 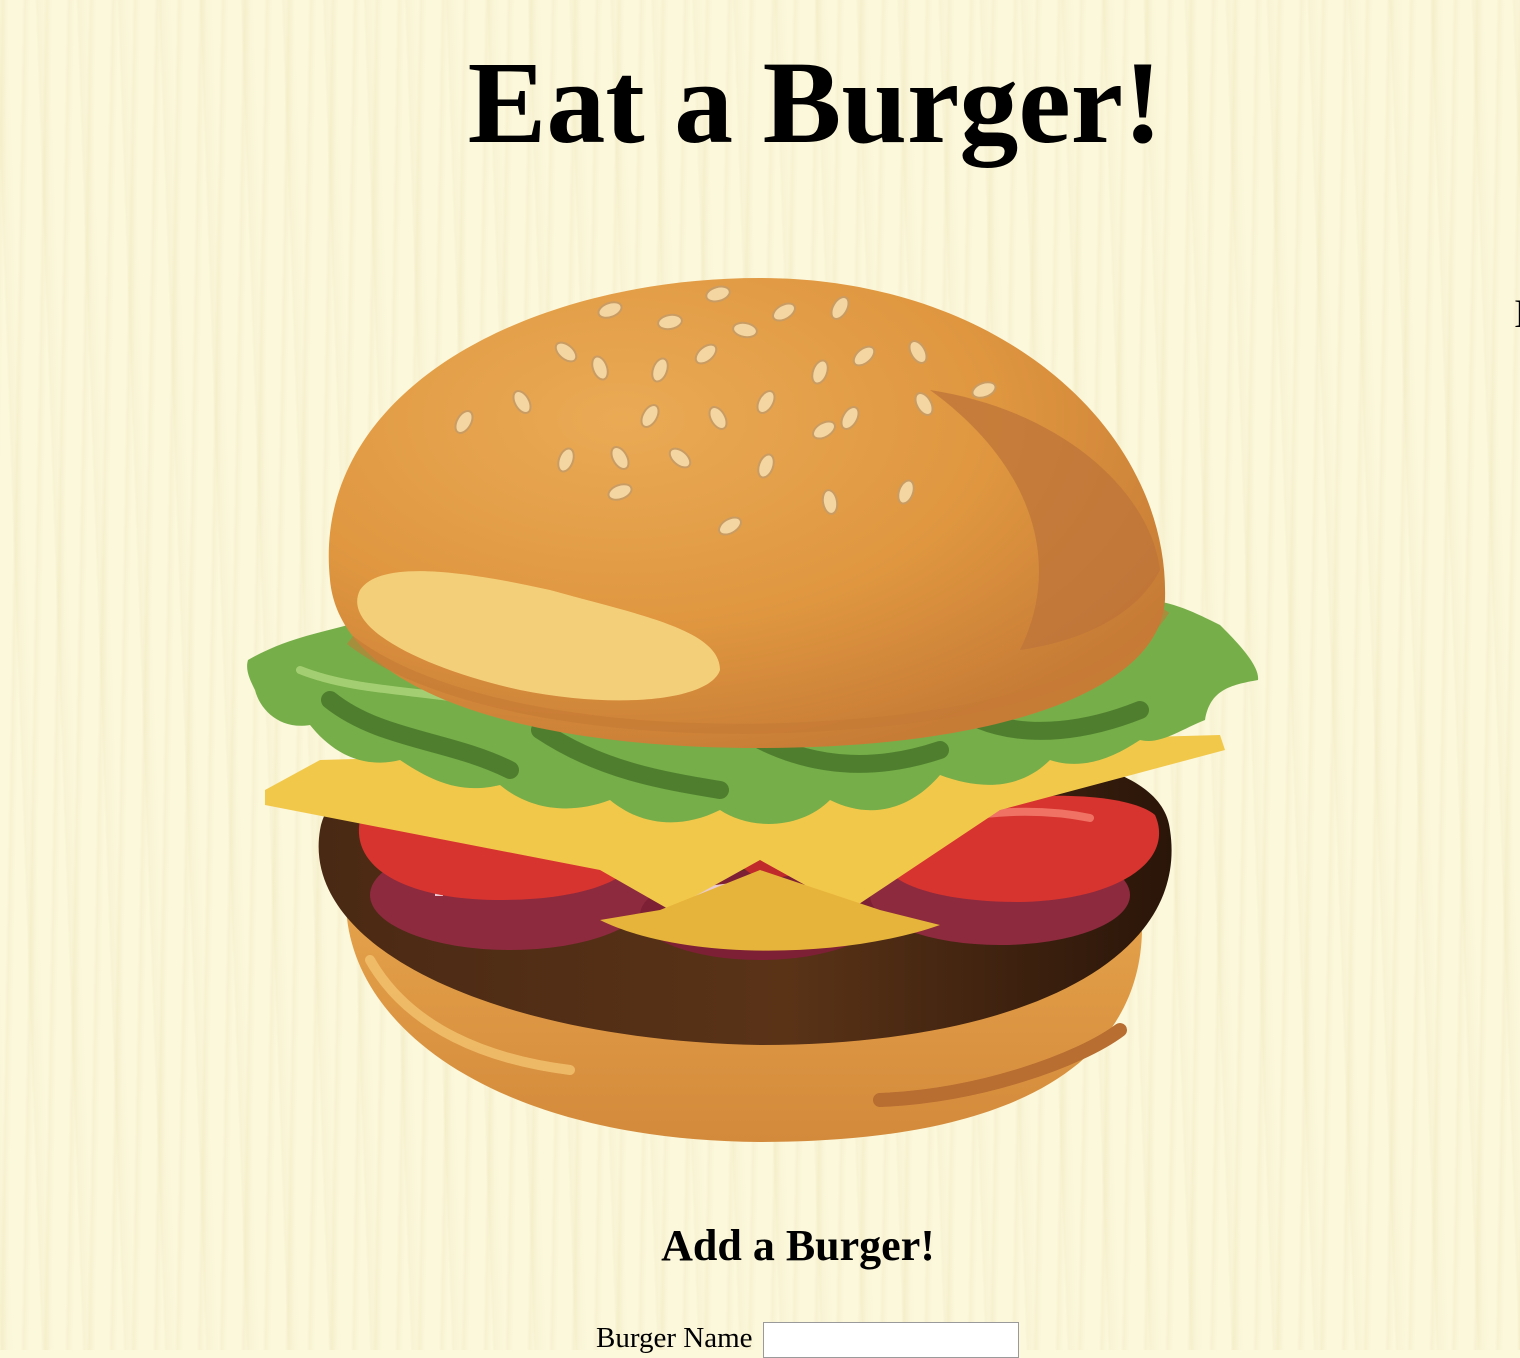 I want to click on burger-name-input, so click(x=890, y=1340).